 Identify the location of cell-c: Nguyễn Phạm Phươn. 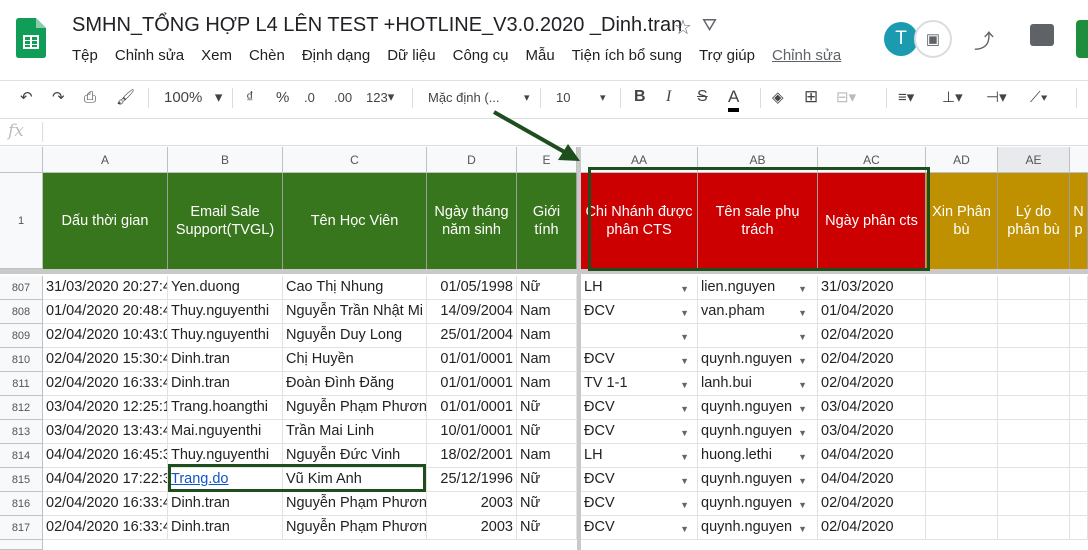
(355, 408).